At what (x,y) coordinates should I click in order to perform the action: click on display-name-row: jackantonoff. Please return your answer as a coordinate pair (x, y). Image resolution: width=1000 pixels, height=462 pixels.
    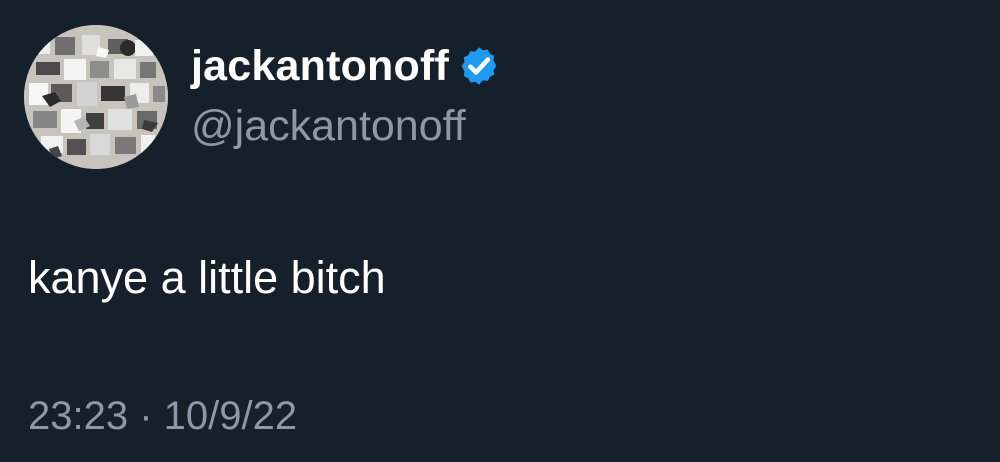
    Looking at the image, I should click on (346, 66).